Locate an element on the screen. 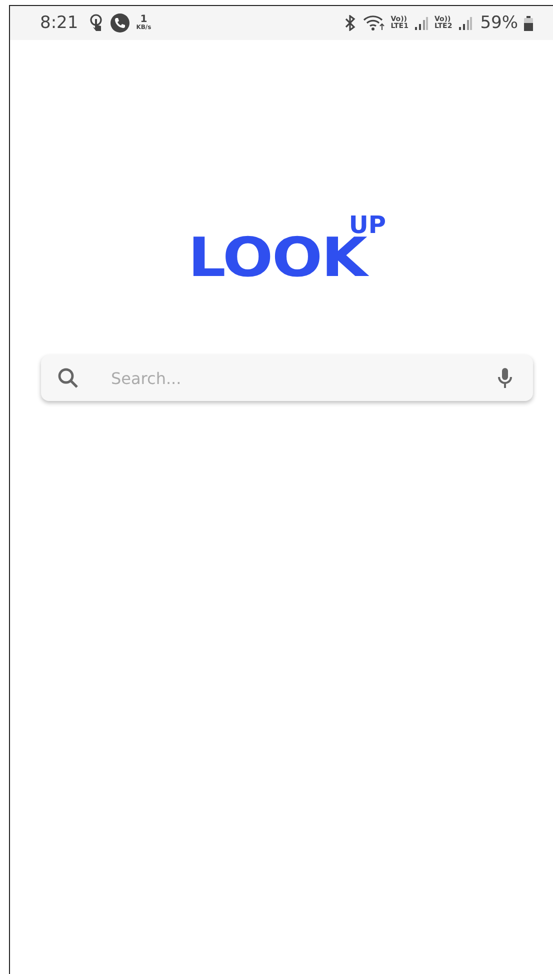 The height and width of the screenshot is (974, 553). battery-percent: 59% is located at coordinates (499, 23).